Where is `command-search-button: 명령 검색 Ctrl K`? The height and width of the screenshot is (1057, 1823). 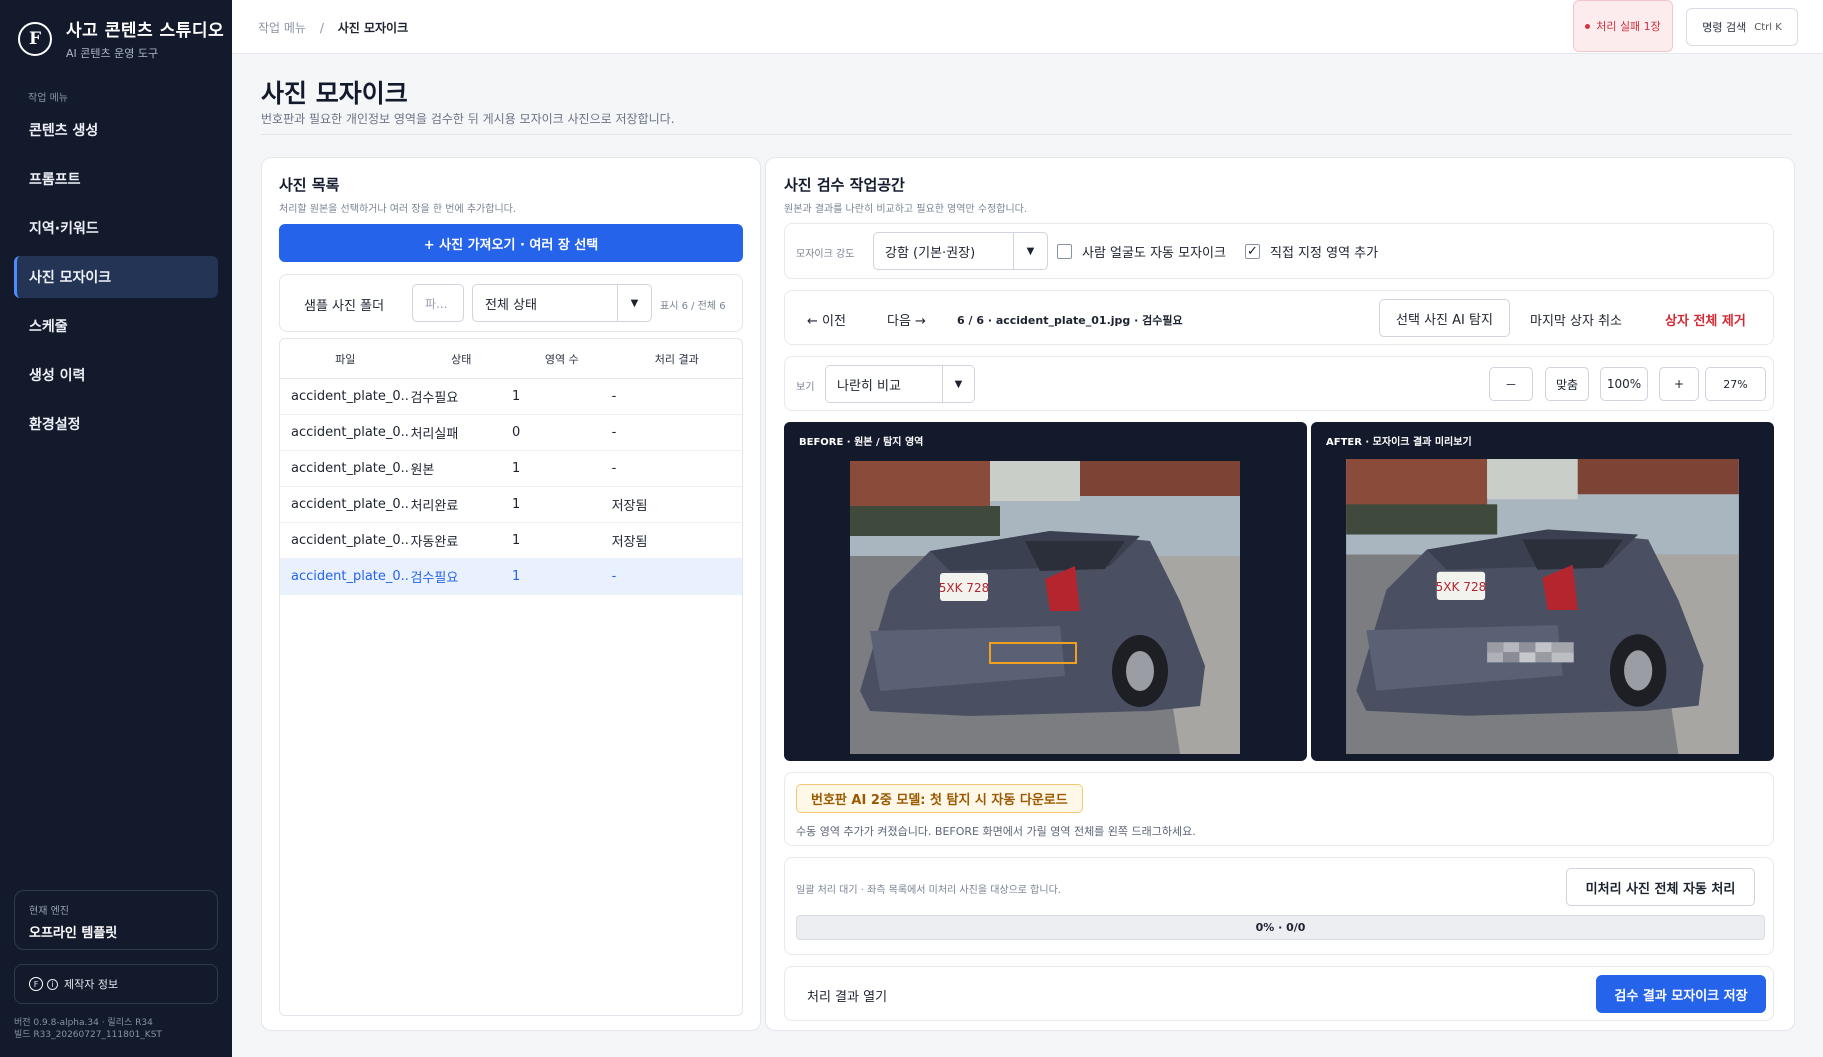 command-search-button: 명령 검색 Ctrl K is located at coordinates (1742, 27).